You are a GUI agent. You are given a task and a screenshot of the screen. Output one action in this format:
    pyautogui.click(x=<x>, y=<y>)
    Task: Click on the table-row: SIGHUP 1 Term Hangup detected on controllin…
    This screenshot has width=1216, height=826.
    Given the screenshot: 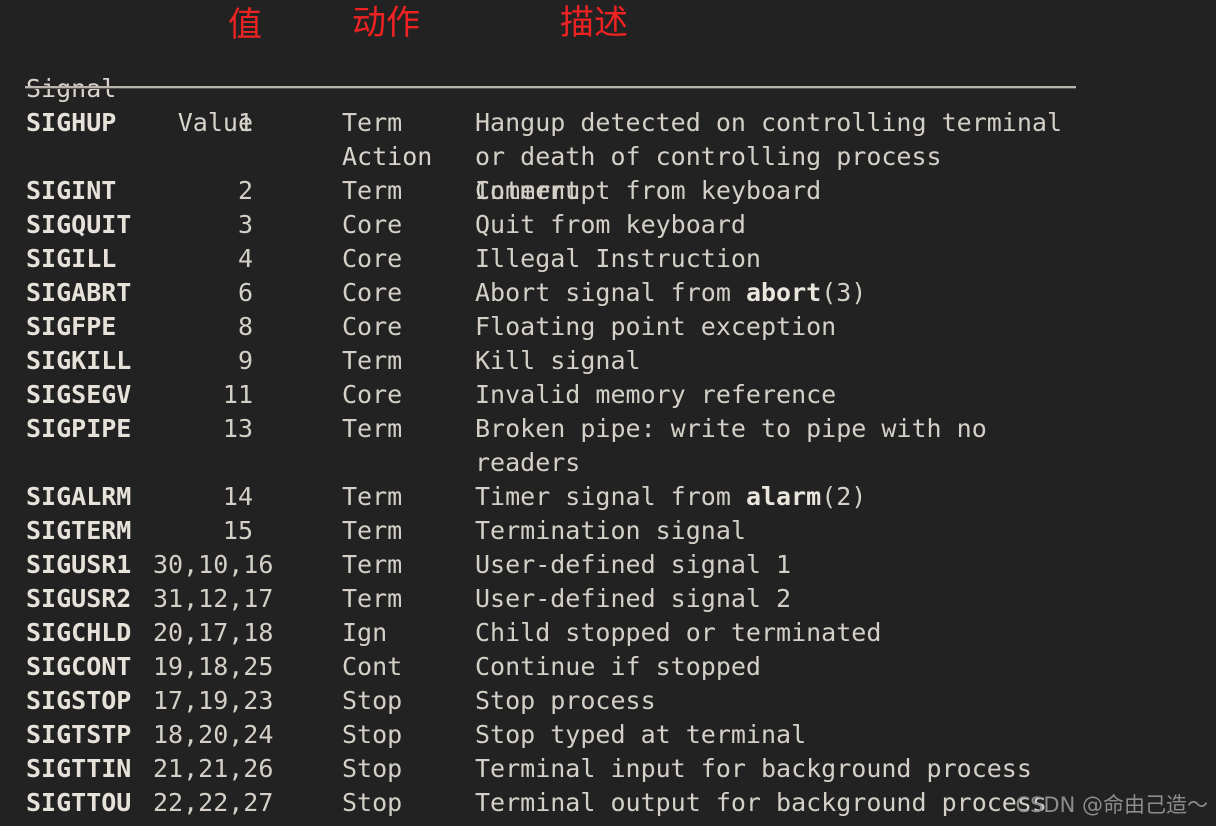 What is the action you would take?
    pyautogui.click(x=608, y=123)
    